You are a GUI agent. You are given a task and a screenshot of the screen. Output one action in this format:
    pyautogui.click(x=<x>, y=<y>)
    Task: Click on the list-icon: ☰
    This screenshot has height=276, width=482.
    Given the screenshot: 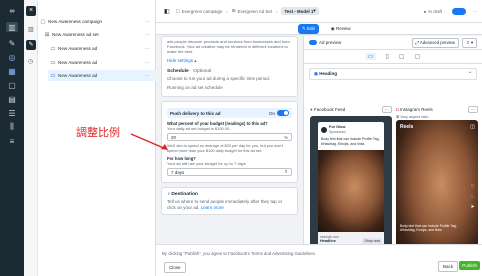 What is the action you would take?
    pyautogui.click(x=12, y=113)
    